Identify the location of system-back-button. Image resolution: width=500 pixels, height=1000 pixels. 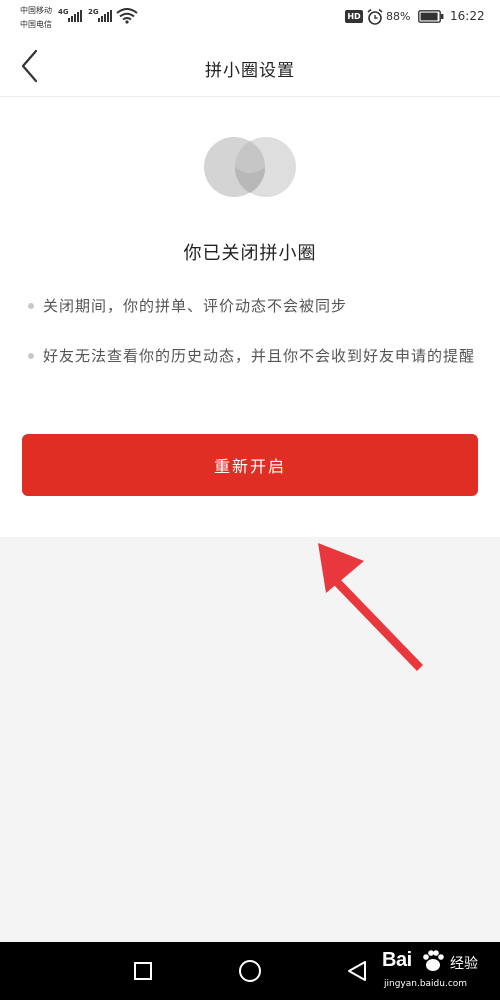
(357, 971).